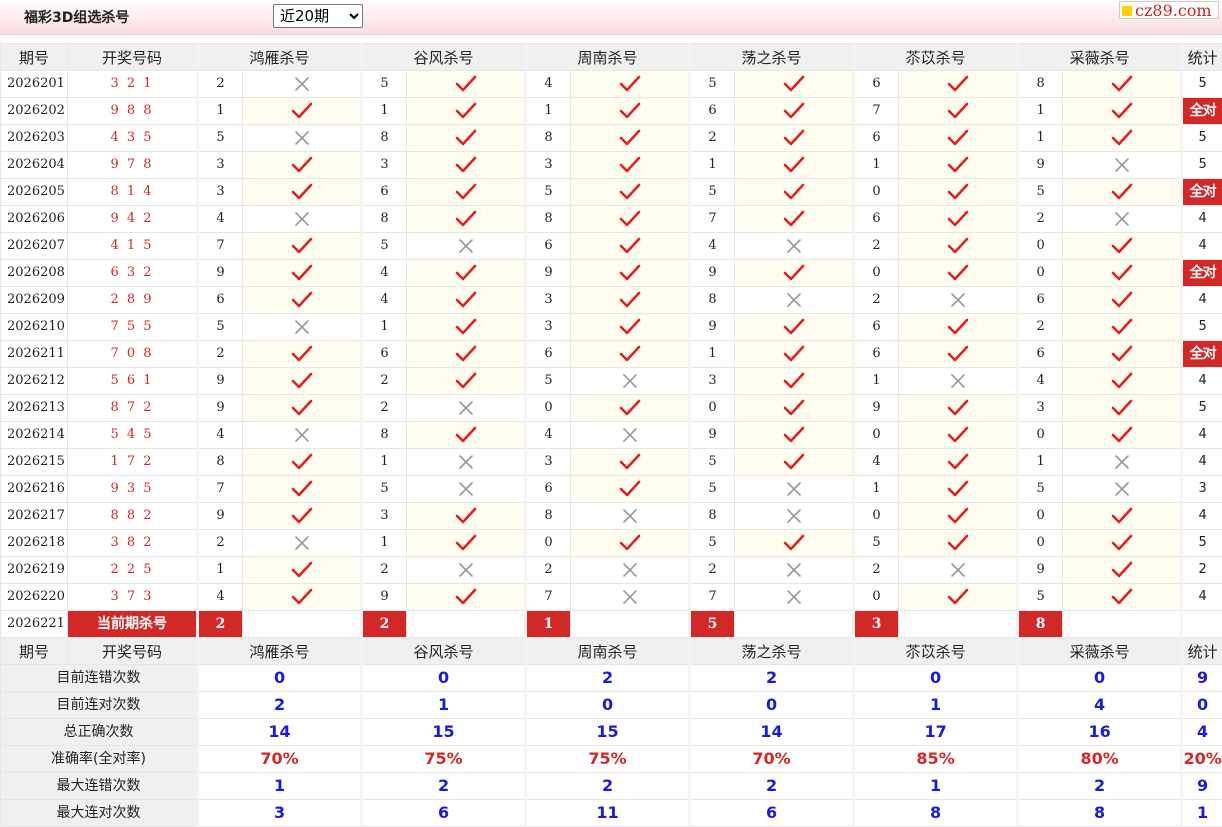 The height and width of the screenshot is (827, 1222). I want to click on col-expert: 谷风杀号, so click(444, 651).